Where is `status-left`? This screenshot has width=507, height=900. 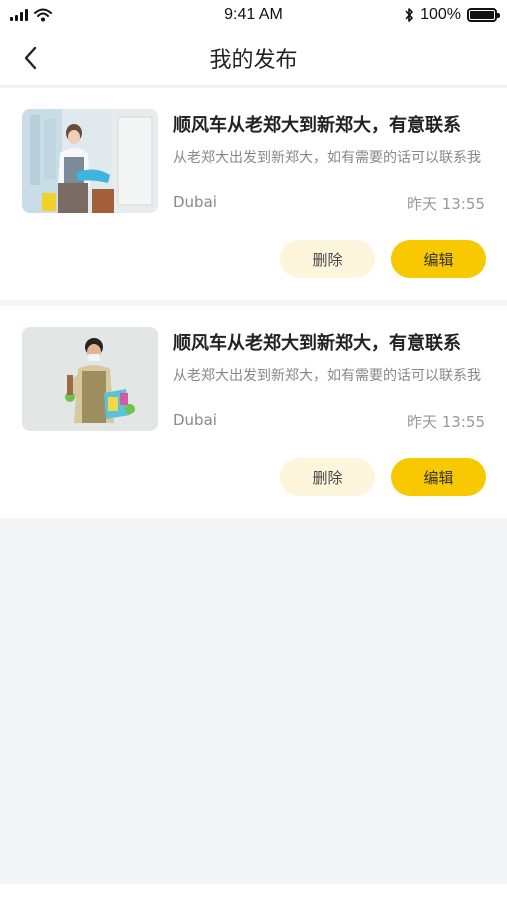
status-left is located at coordinates (70, 15).